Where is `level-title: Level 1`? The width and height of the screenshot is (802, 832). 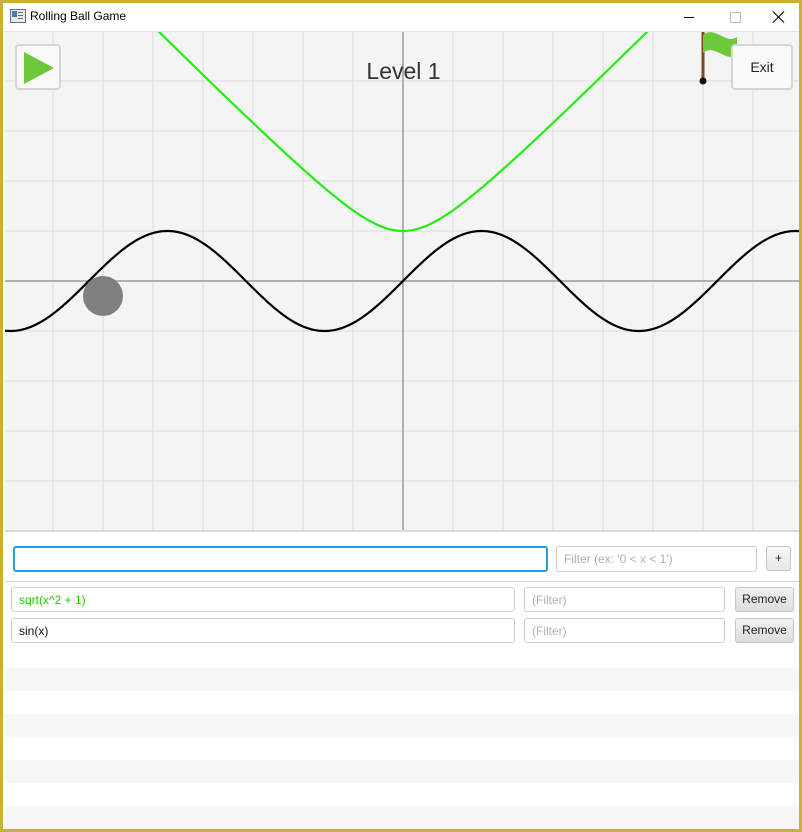 level-title: Level 1 is located at coordinates (403, 71).